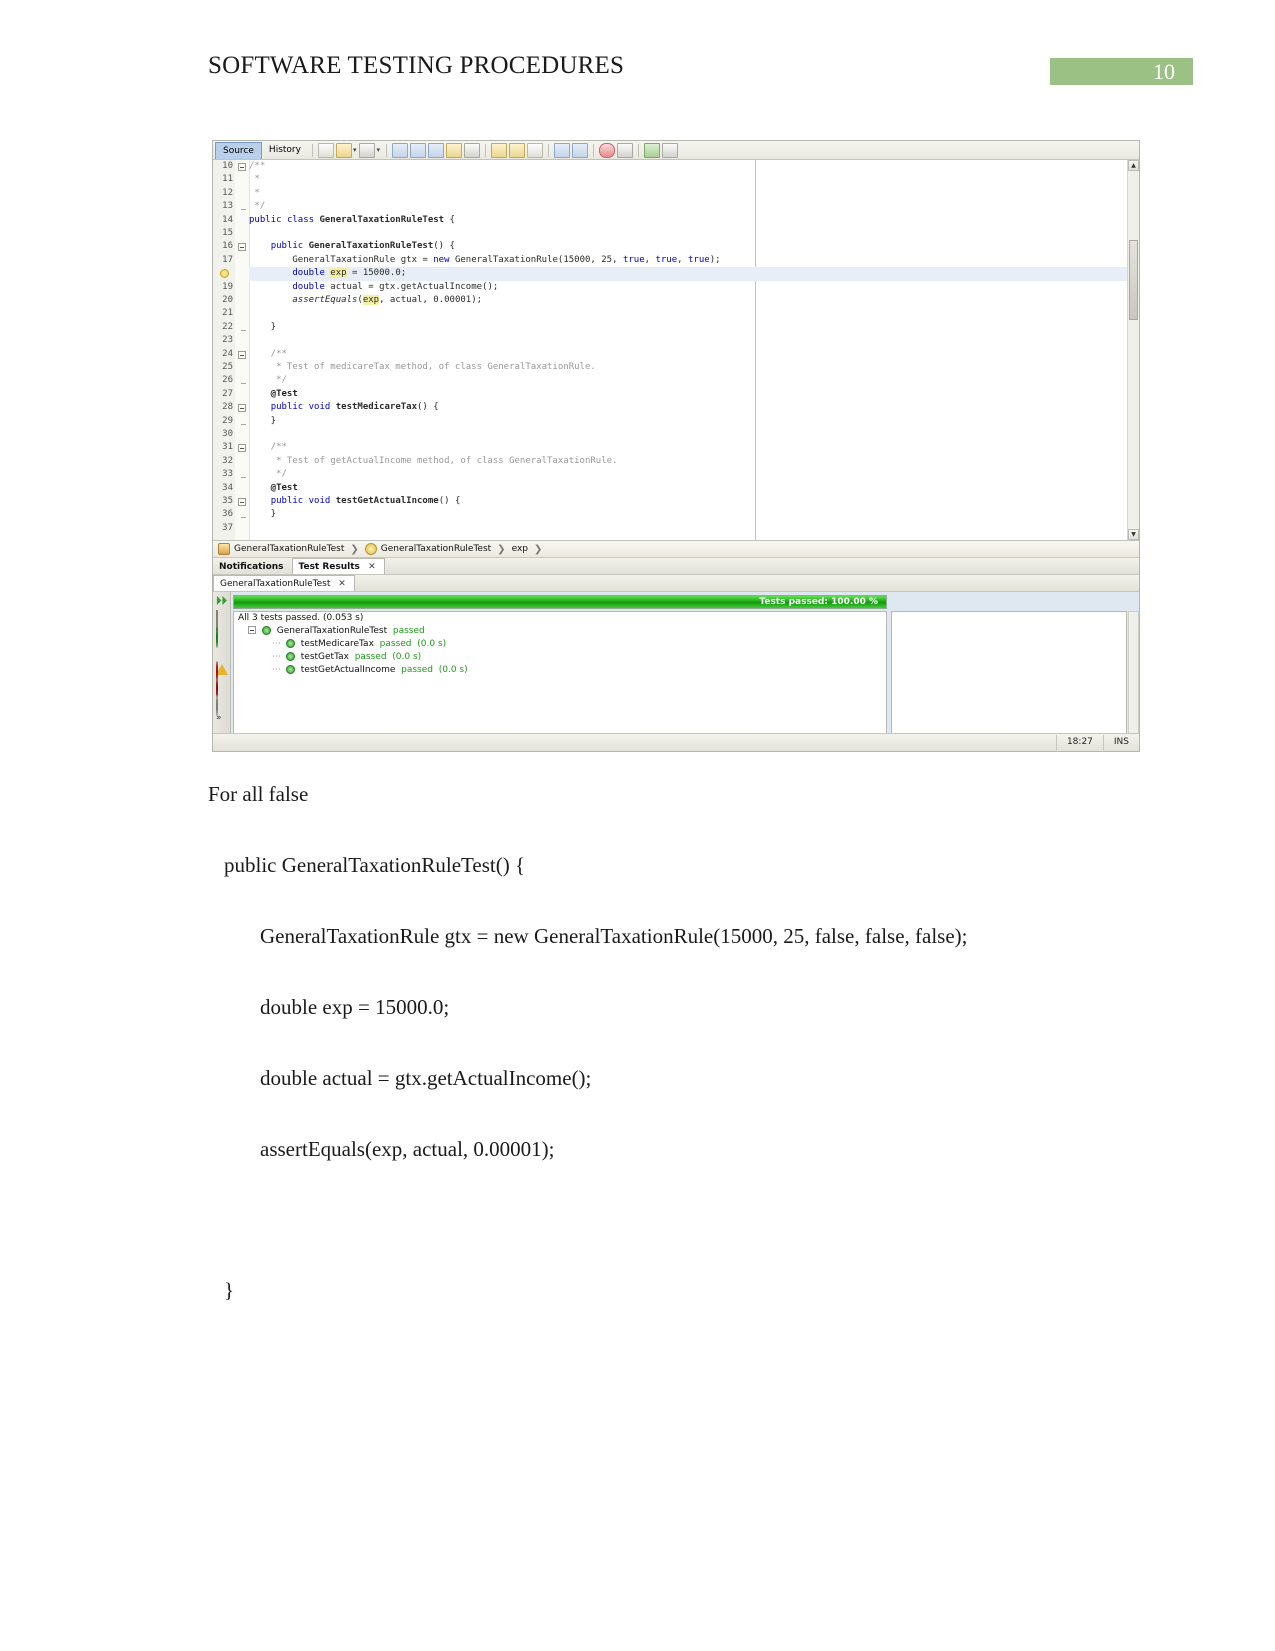  Describe the element at coordinates (227, 407) in the screenshot. I see `line-number: 28` at that location.